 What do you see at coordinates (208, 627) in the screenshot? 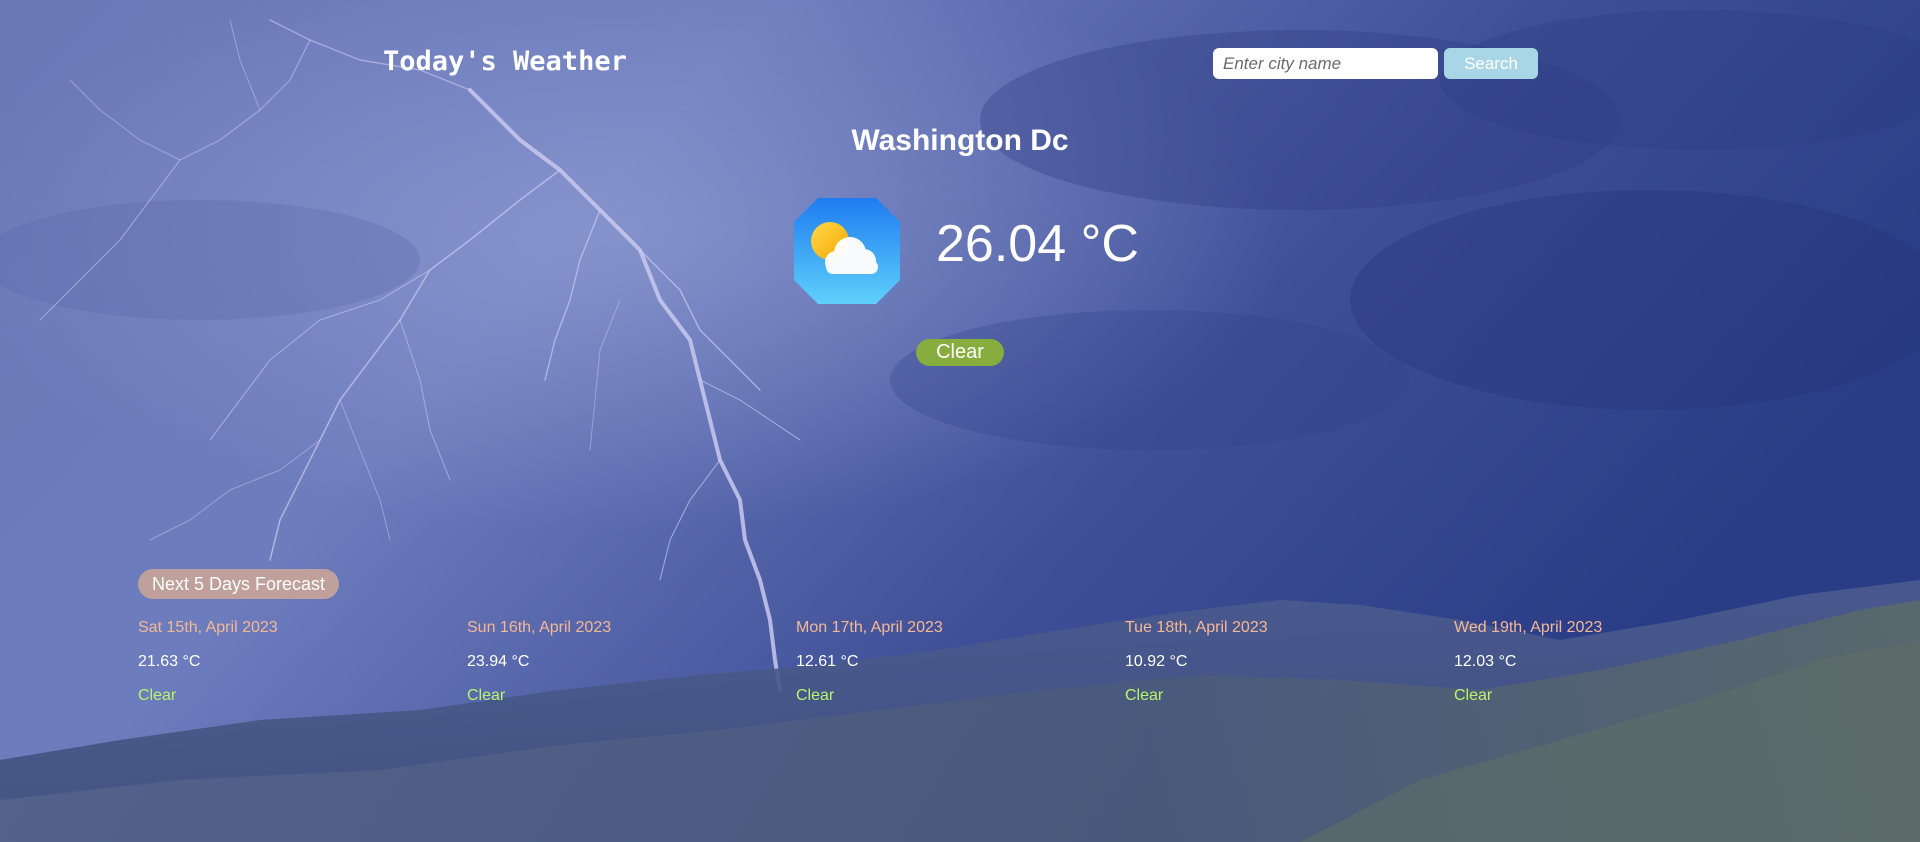
I see `forecast-date: Sat 15th, April 2023` at bounding box center [208, 627].